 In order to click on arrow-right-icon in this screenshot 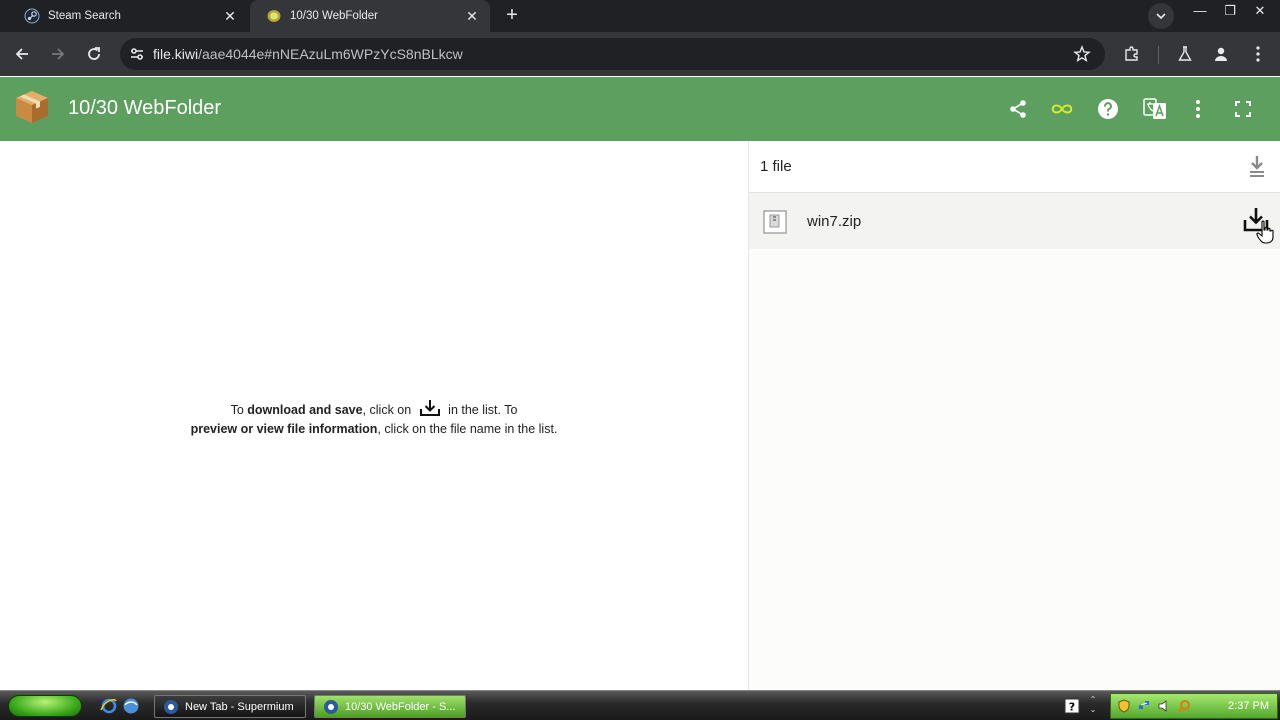, I will do `click(58, 54)`.